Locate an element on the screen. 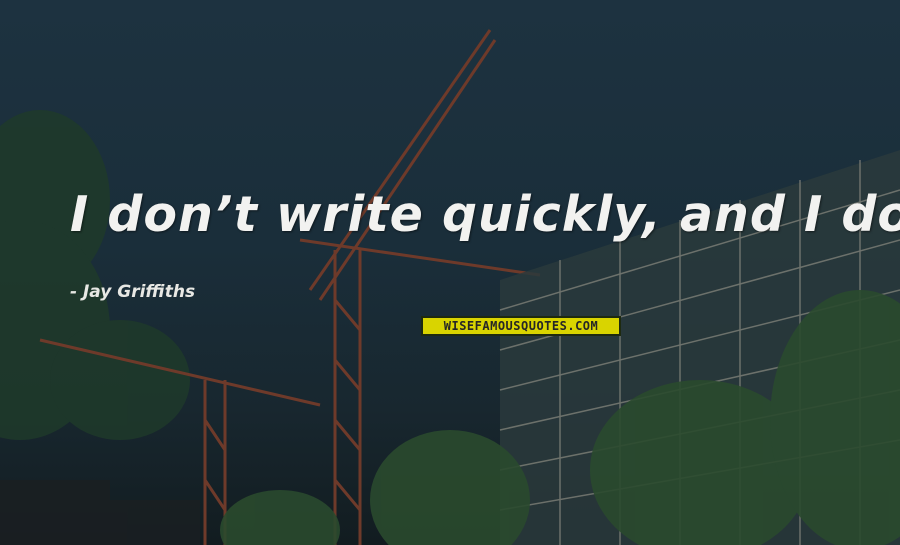 The width and height of the screenshot is (900, 545). quote-author: - Jay Griffiths is located at coordinates (133, 292).